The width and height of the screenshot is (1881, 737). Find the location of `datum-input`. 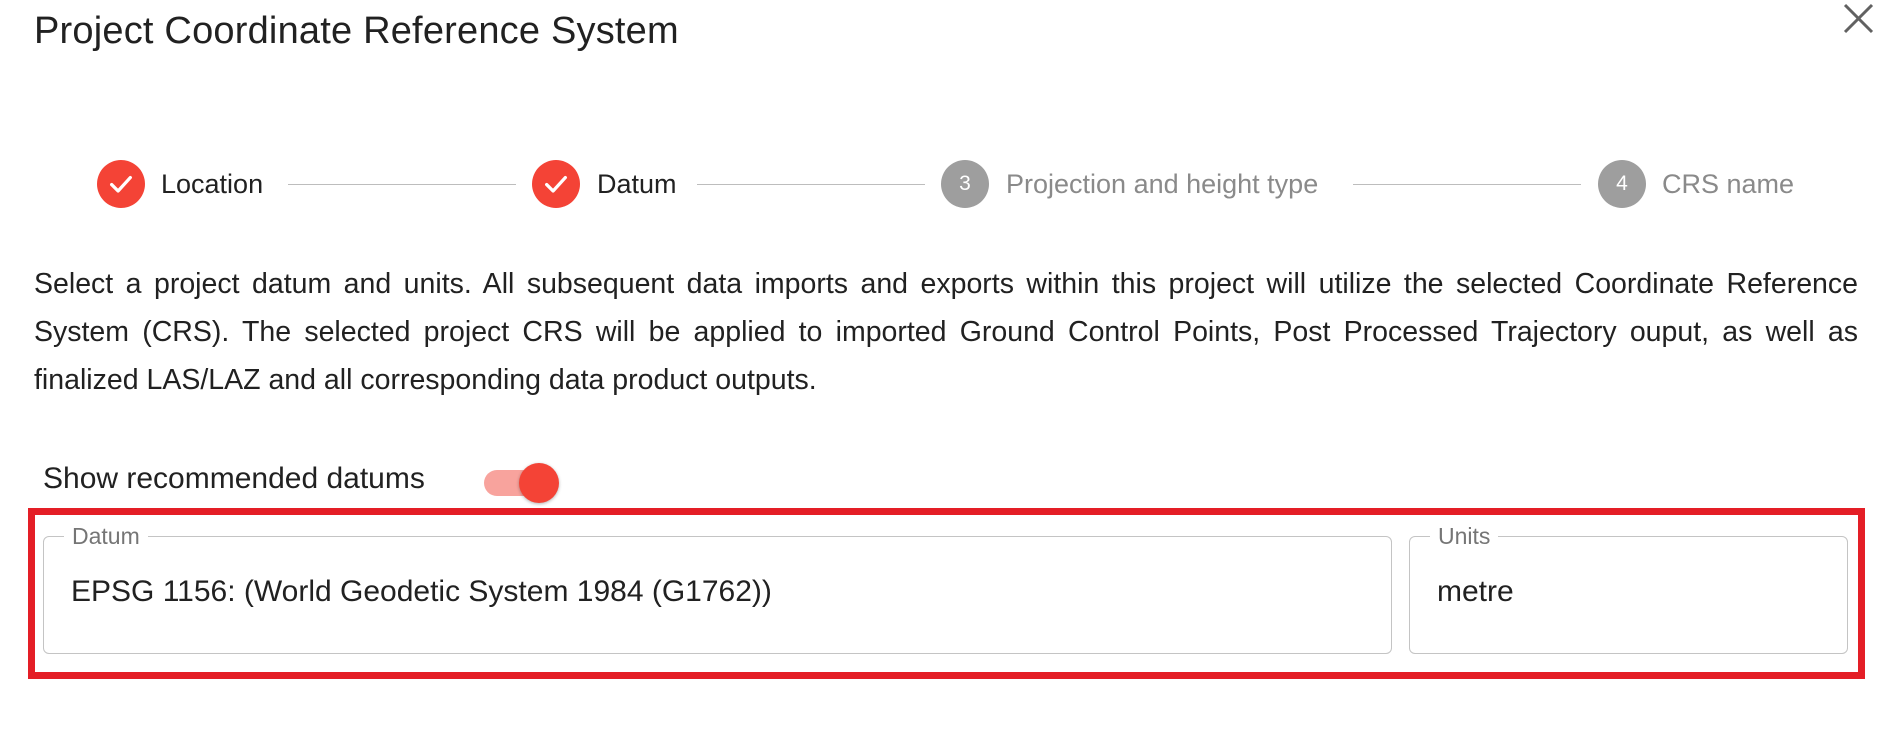

datum-input is located at coordinates (714, 592).